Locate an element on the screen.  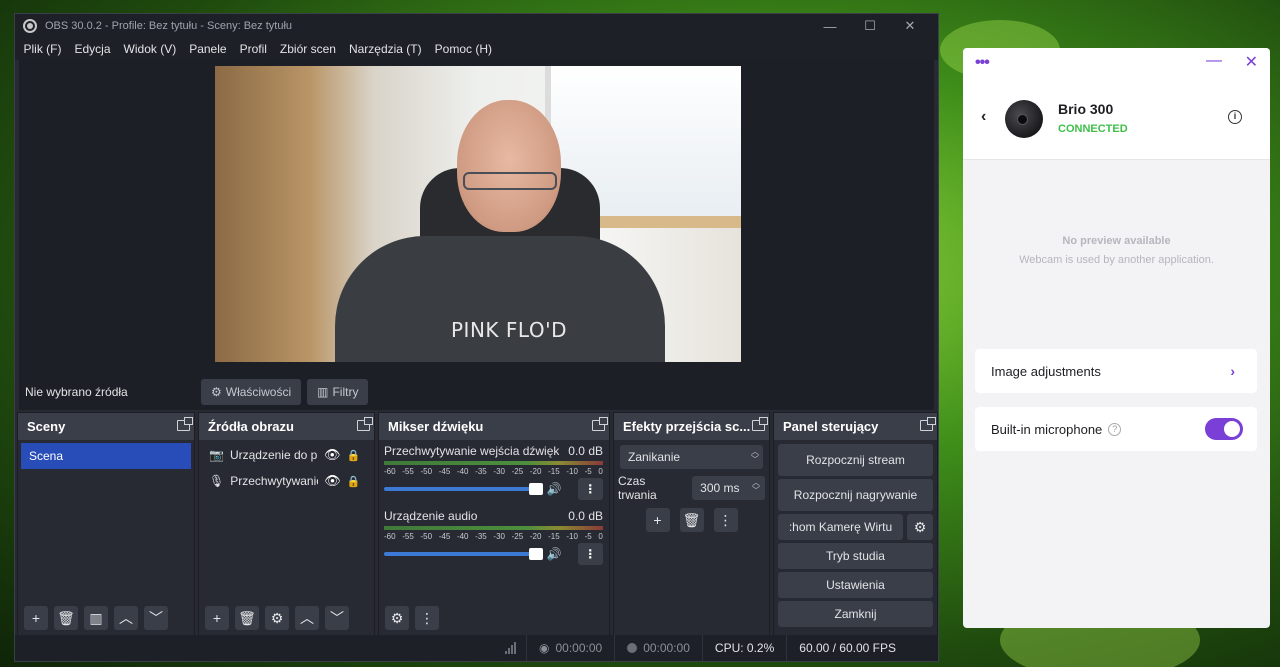
sources-footer: + 🗑 ⚙ ︿ ﹀ is located at coordinates (286, 618).